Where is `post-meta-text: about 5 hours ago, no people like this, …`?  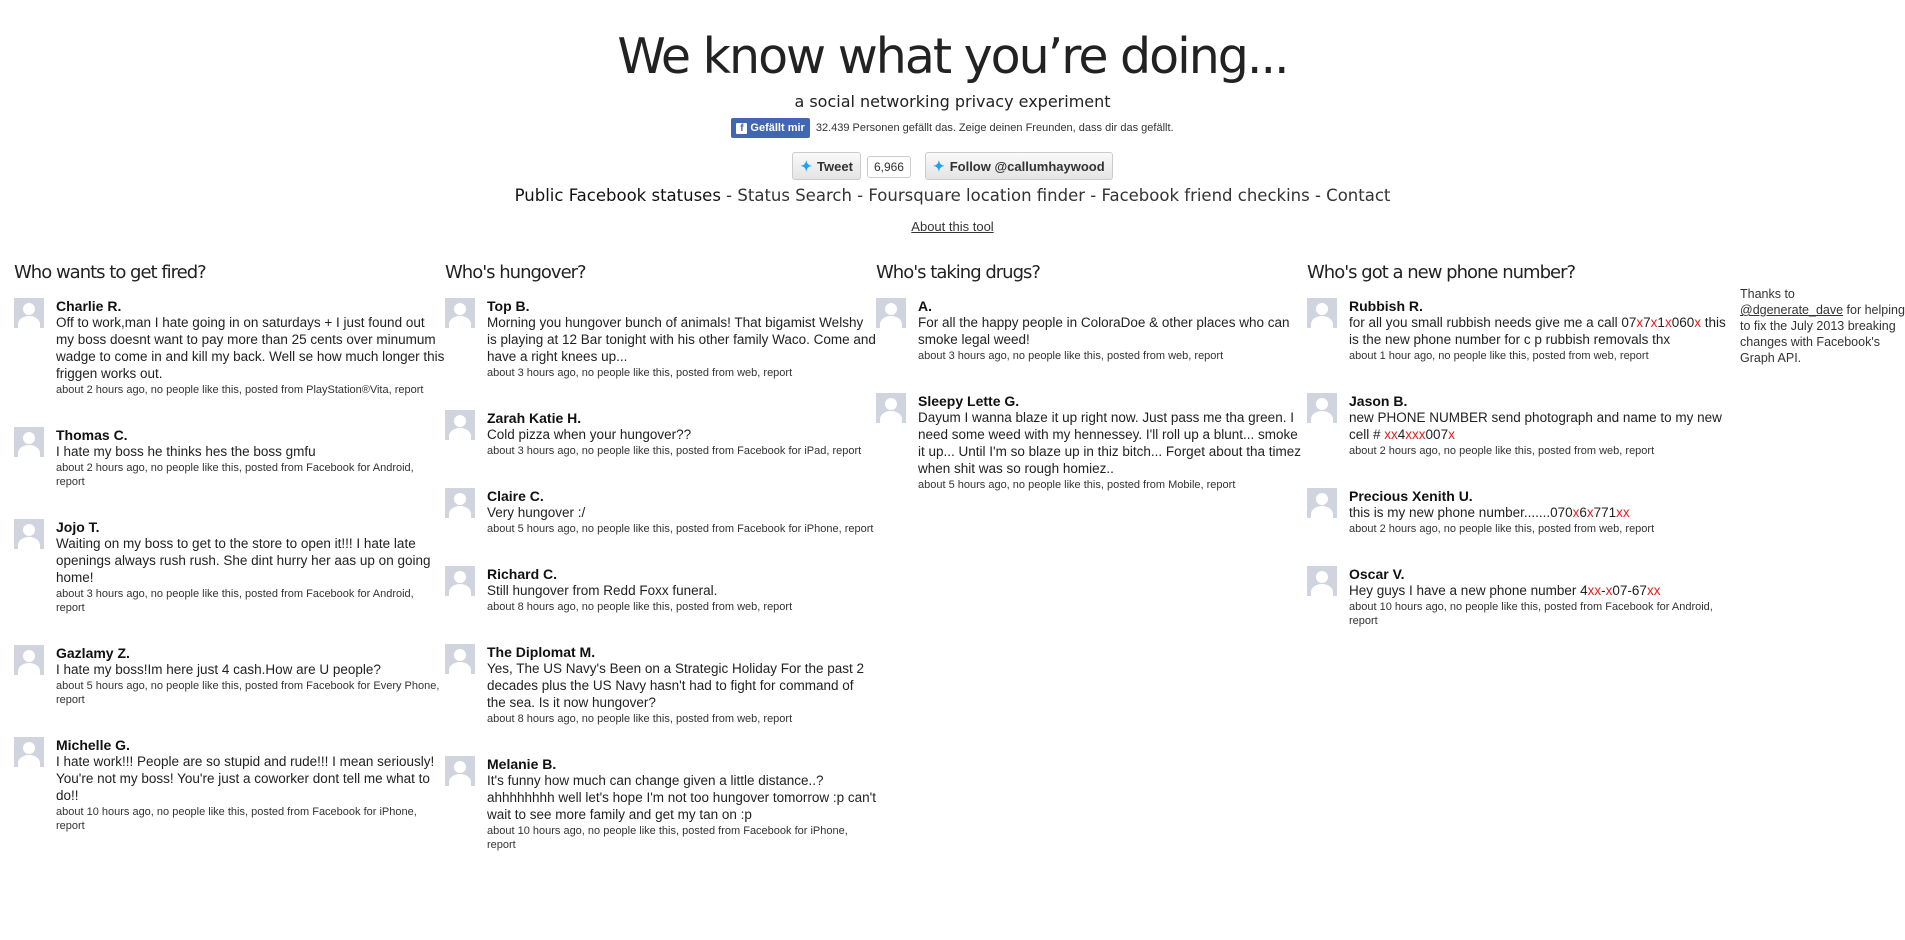
post-meta-text: about 5 hours ago, no people like this, … is located at coordinates (248, 686).